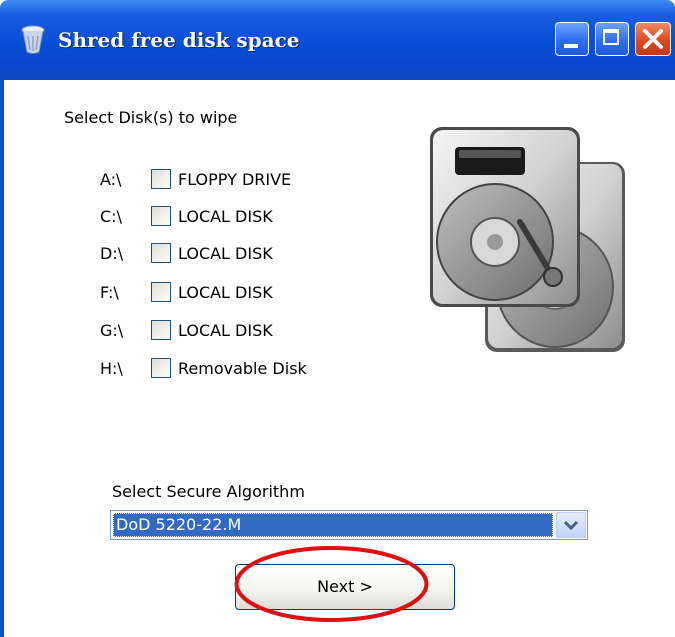 Image resolution: width=675 pixels, height=637 pixels. I want to click on drive-letter: A:\, so click(111, 179).